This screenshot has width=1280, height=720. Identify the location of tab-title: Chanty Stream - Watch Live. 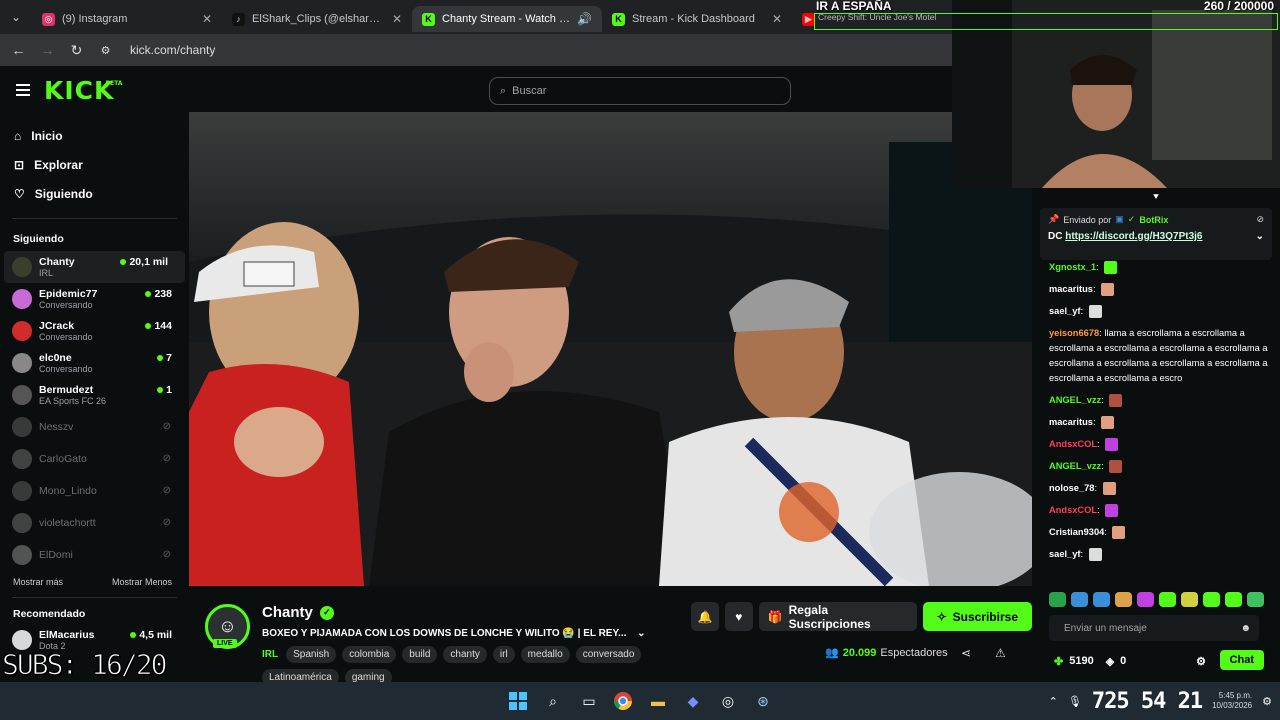
(506, 19).